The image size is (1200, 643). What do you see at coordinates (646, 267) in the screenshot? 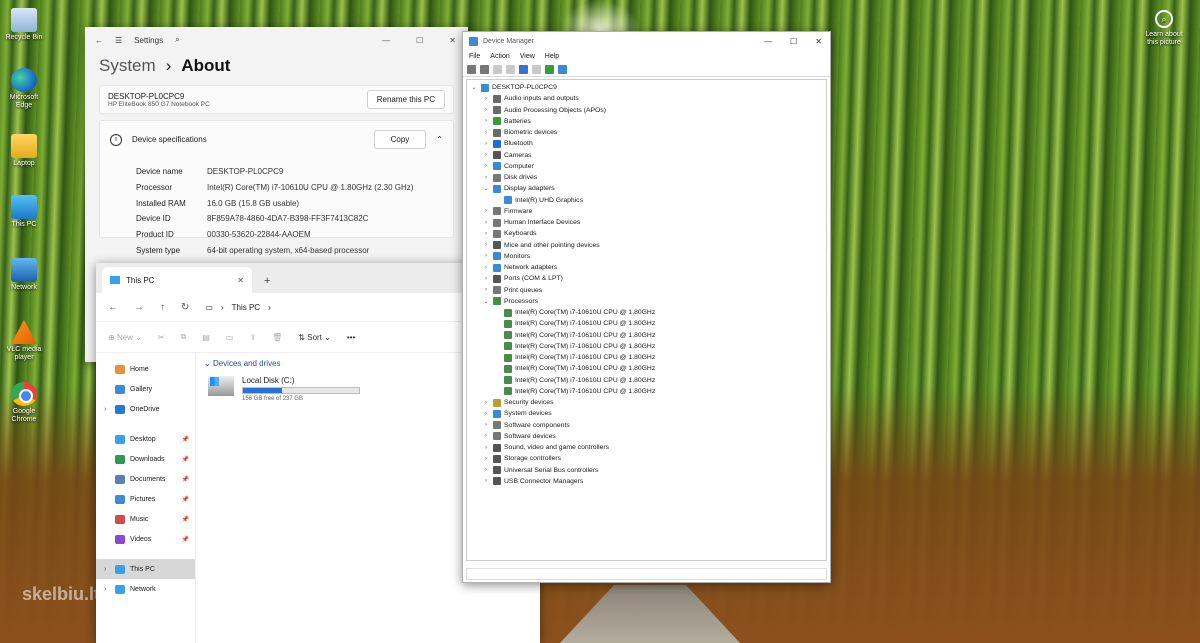
I see `tree-category: › Network adapters` at bounding box center [646, 267].